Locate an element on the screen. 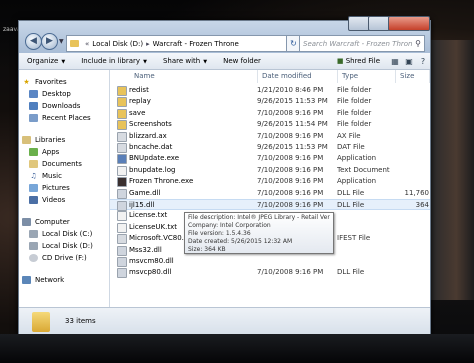 The width and height of the screenshot is (474, 363). sidebar-item-pictures: Pictures is located at coordinates (64, 188).